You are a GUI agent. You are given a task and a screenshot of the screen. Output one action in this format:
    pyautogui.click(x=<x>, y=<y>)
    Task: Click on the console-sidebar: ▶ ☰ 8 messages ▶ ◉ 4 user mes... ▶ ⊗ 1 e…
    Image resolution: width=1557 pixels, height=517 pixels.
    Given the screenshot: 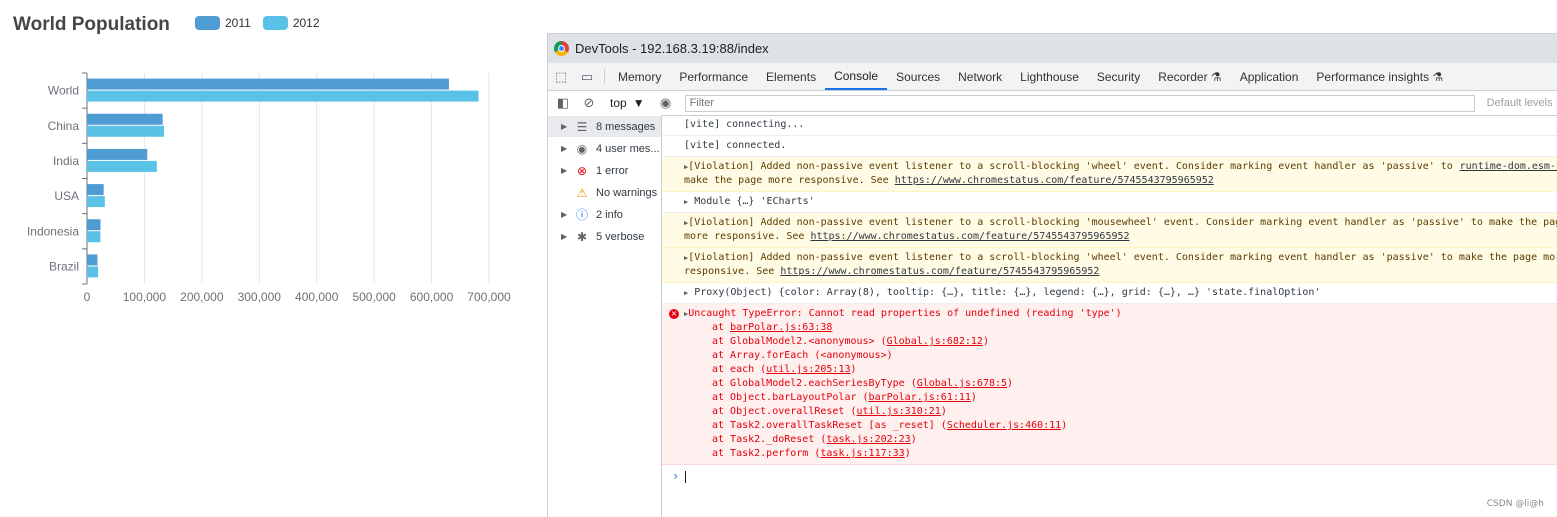 What is the action you would take?
    pyautogui.click(x=605, y=316)
    